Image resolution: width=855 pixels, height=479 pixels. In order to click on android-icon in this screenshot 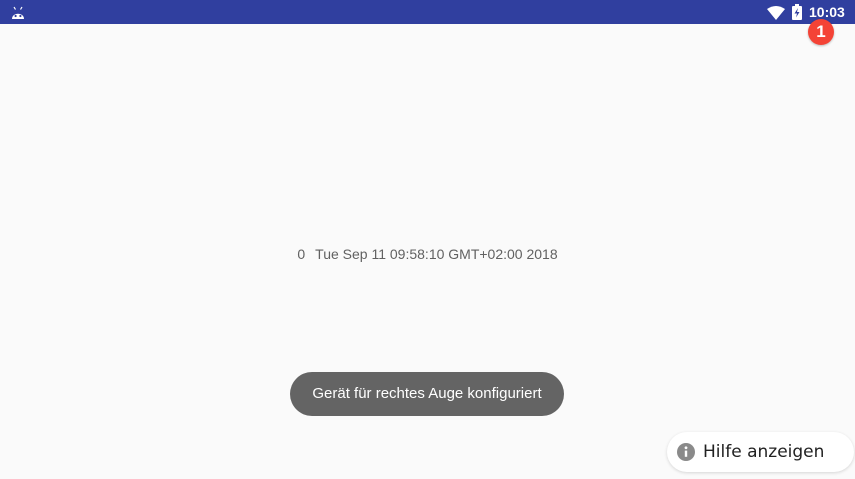, I will do `click(18, 12)`.